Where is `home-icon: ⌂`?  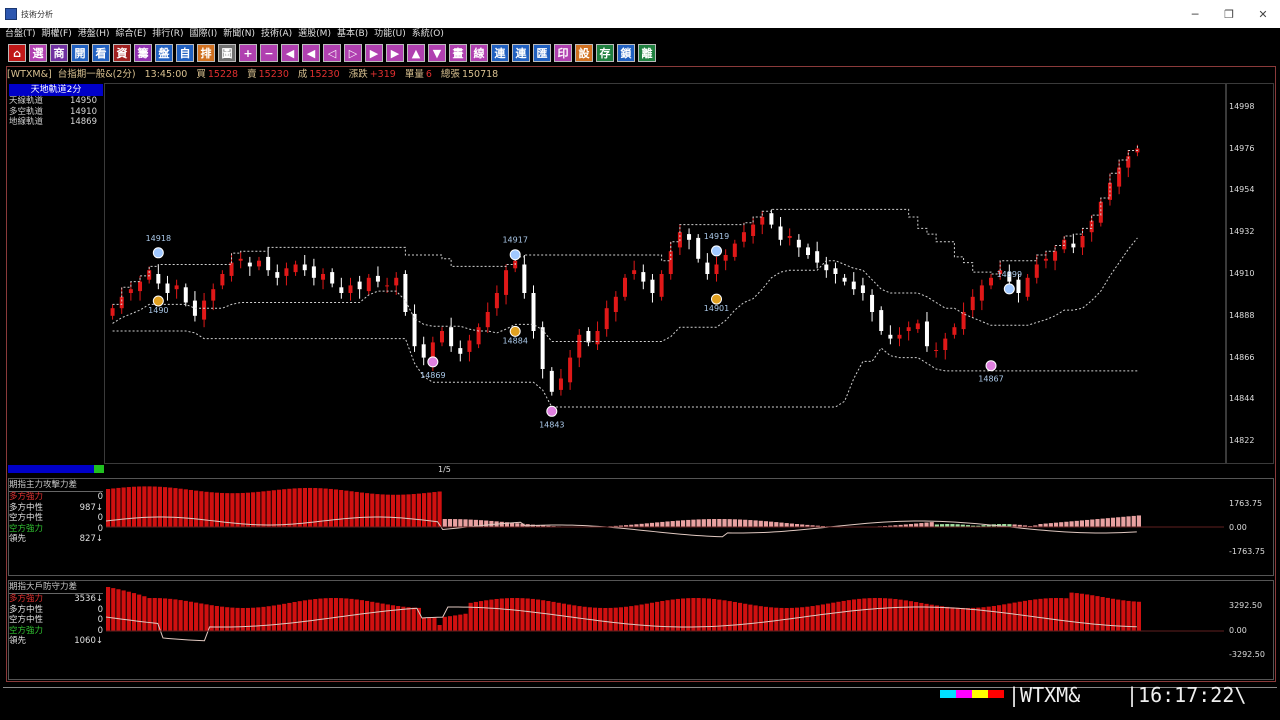
home-icon: ⌂ is located at coordinates (17, 53).